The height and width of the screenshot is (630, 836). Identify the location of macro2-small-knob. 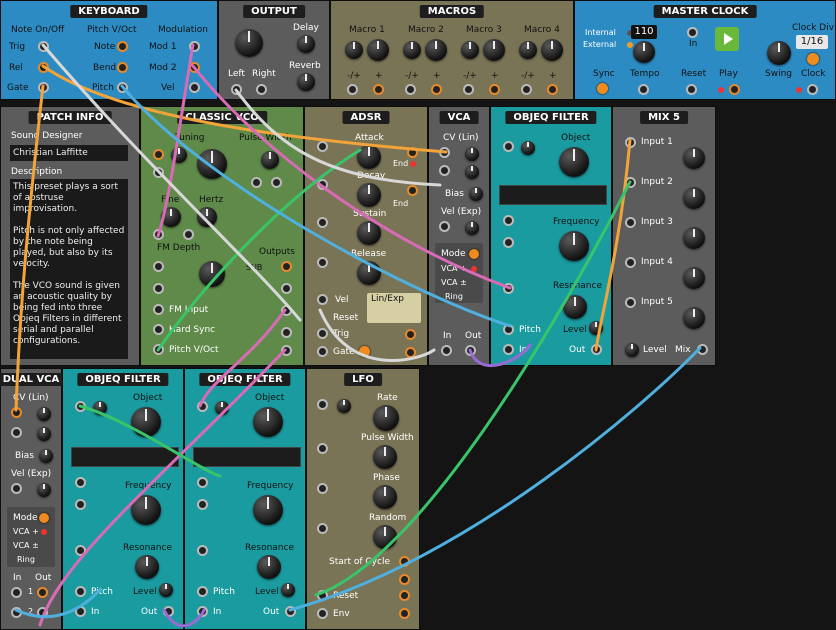
(412, 50).